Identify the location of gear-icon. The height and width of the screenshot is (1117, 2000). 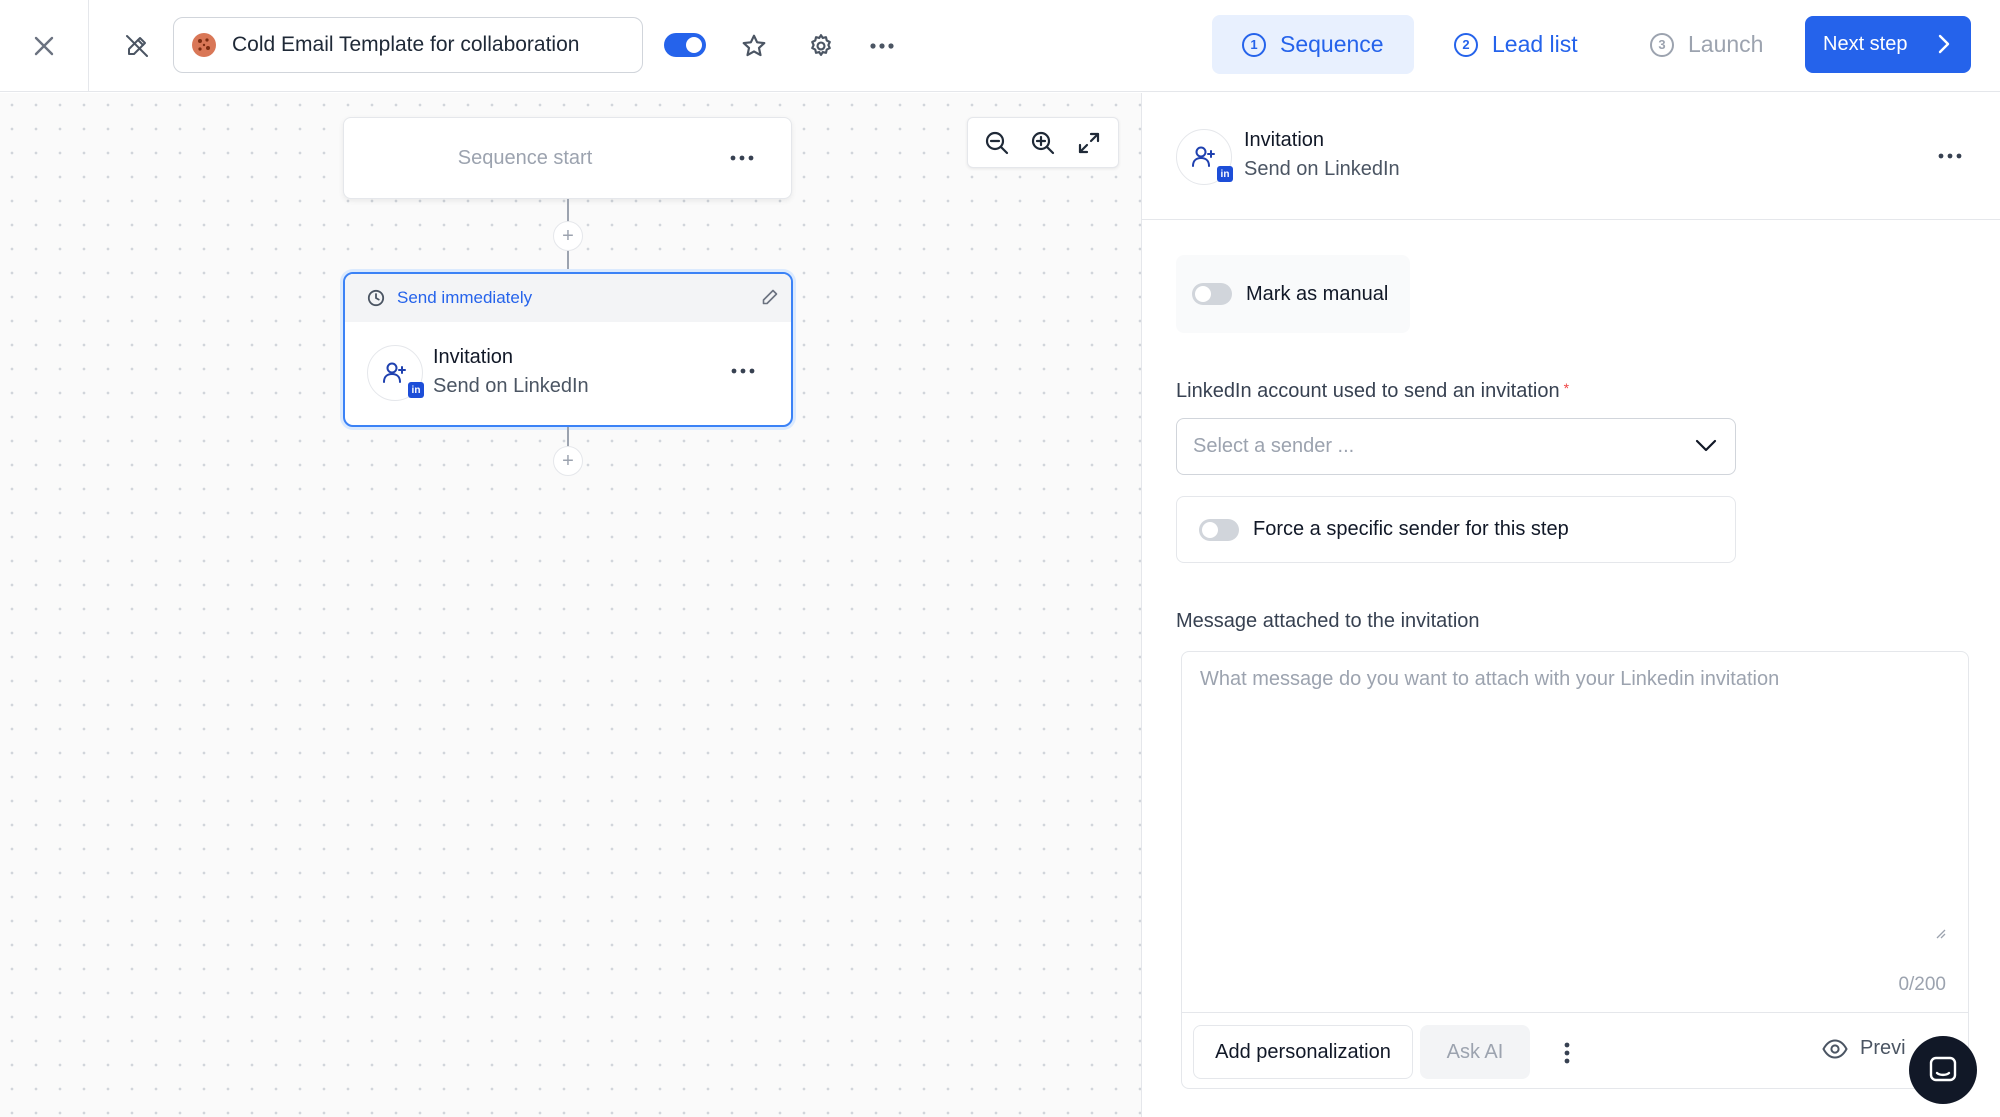
(821, 45).